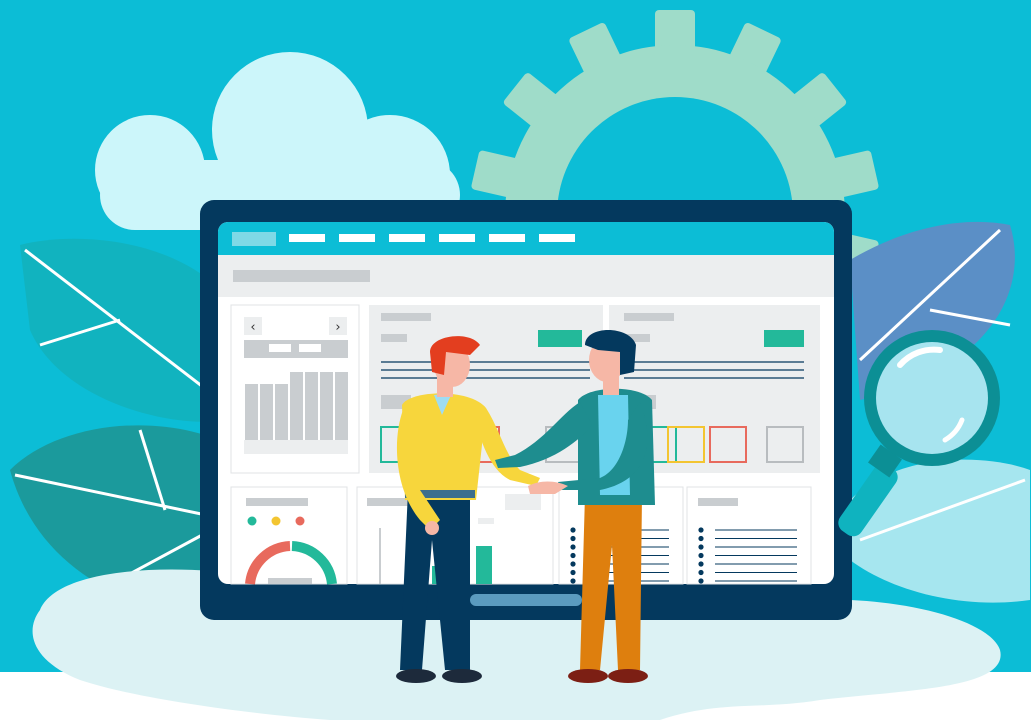  I want to click on chevron-left-icon: ‹, so click(252, 327).